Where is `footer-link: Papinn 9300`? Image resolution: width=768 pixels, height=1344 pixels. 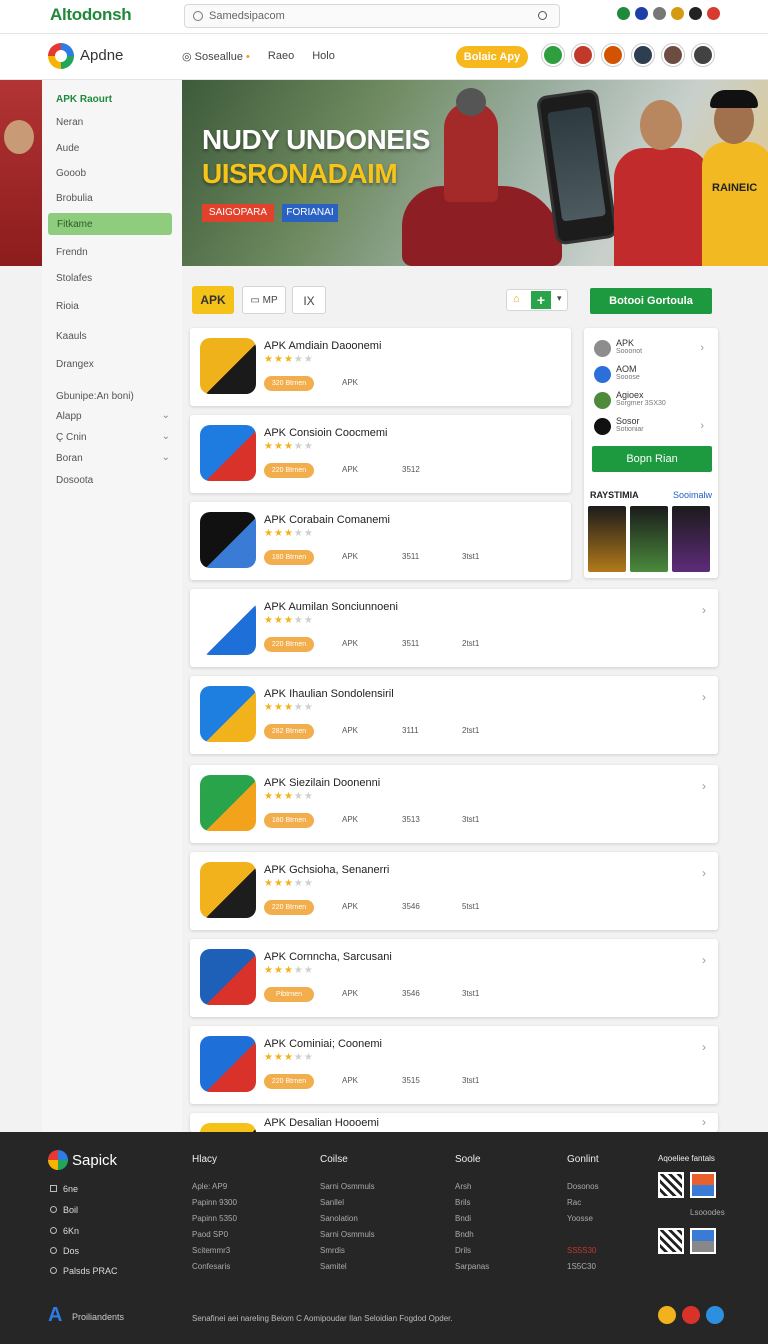
footer-link: Papinn 9300 is located at coordinates (214, 1202).